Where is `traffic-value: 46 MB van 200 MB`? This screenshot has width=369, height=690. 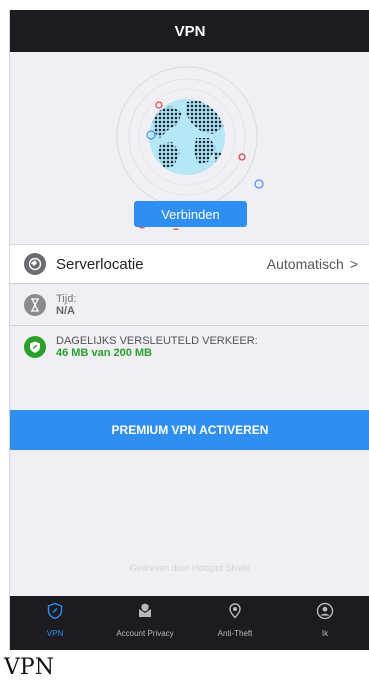 traffic-value: 46 MB van 200 MB is located at coordinates (104, 353).